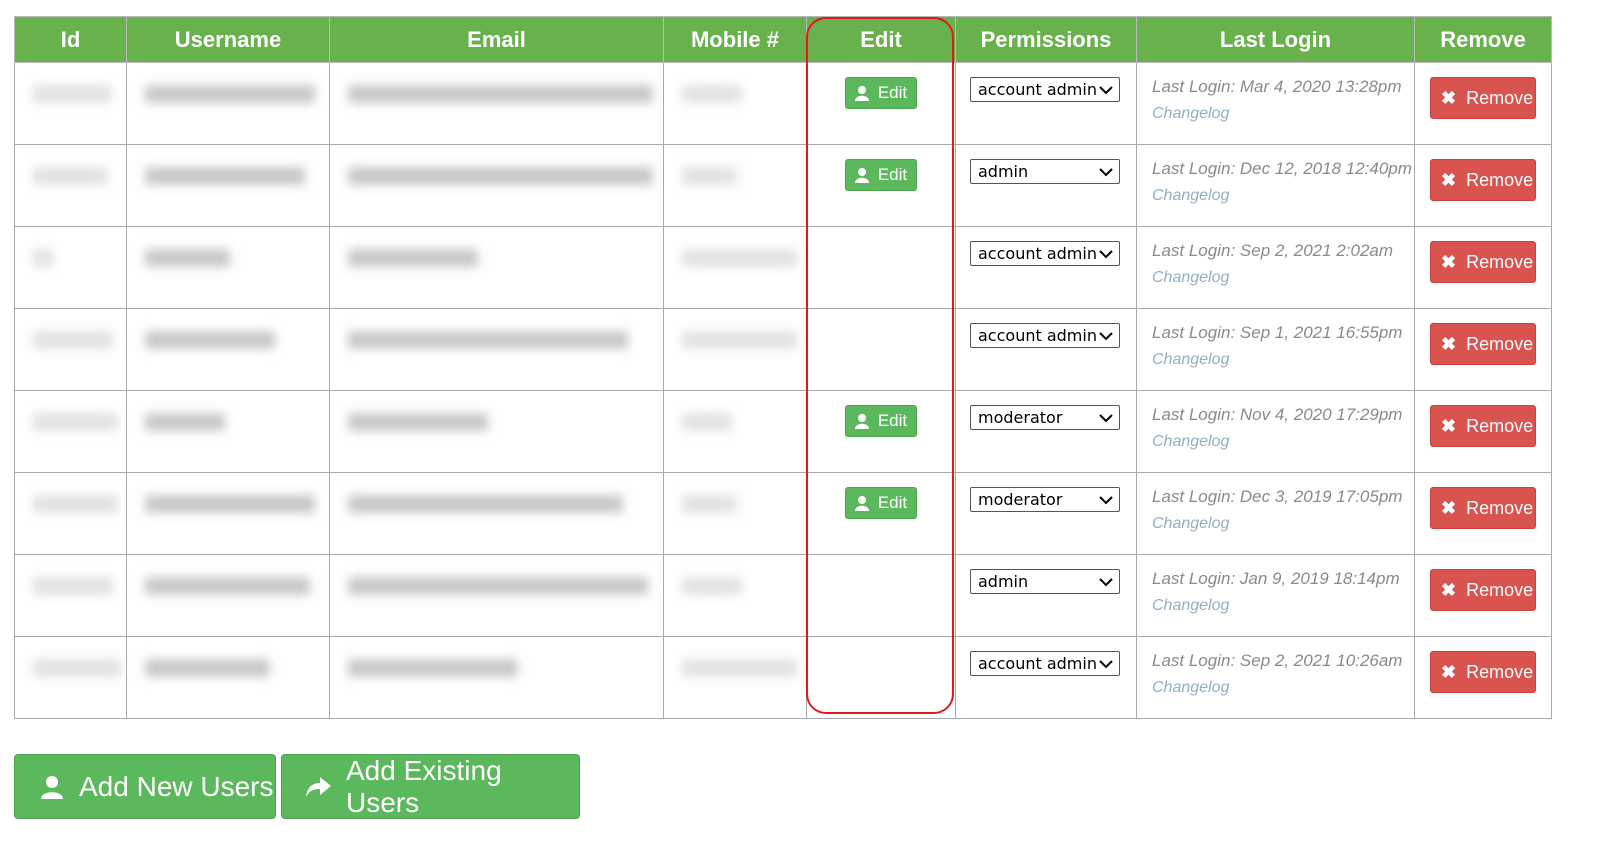 This screenshot has height=860, width=1619. I want to click on edit-cell, so click(881, 349).